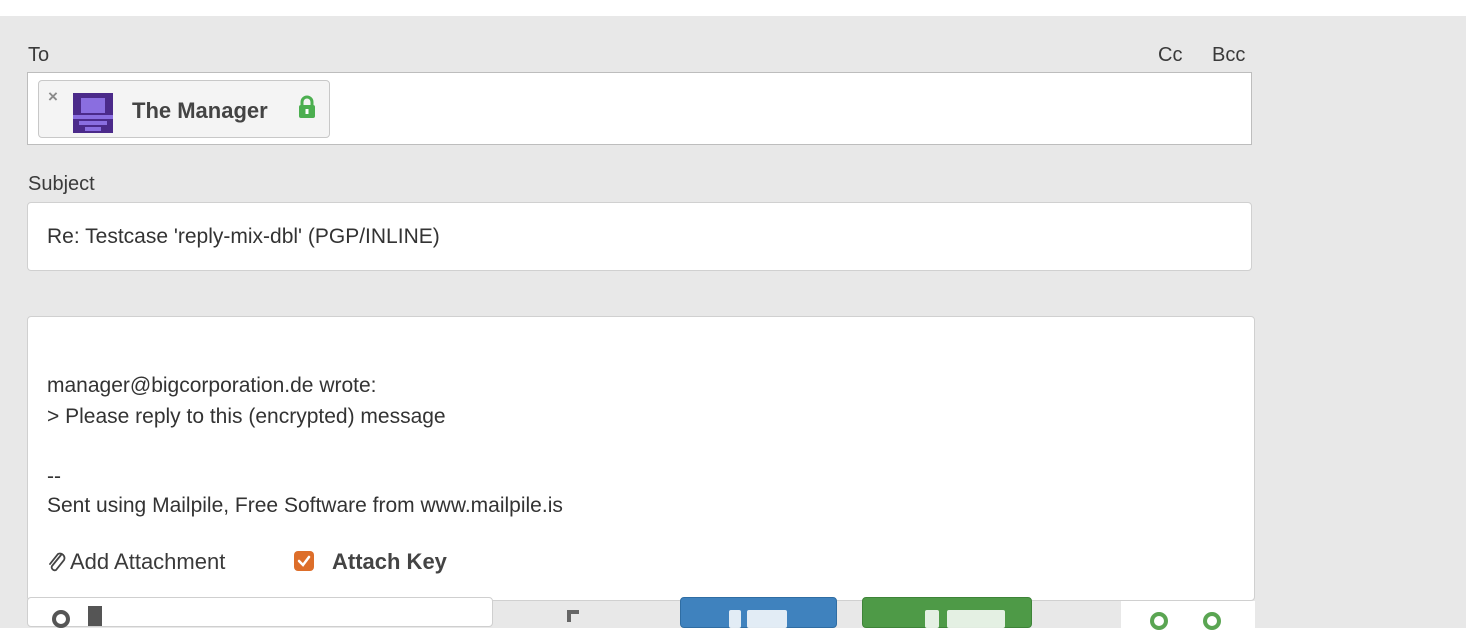 This screenshot has height=630, width=1466. I want to click on send-button, so click(947, 612).